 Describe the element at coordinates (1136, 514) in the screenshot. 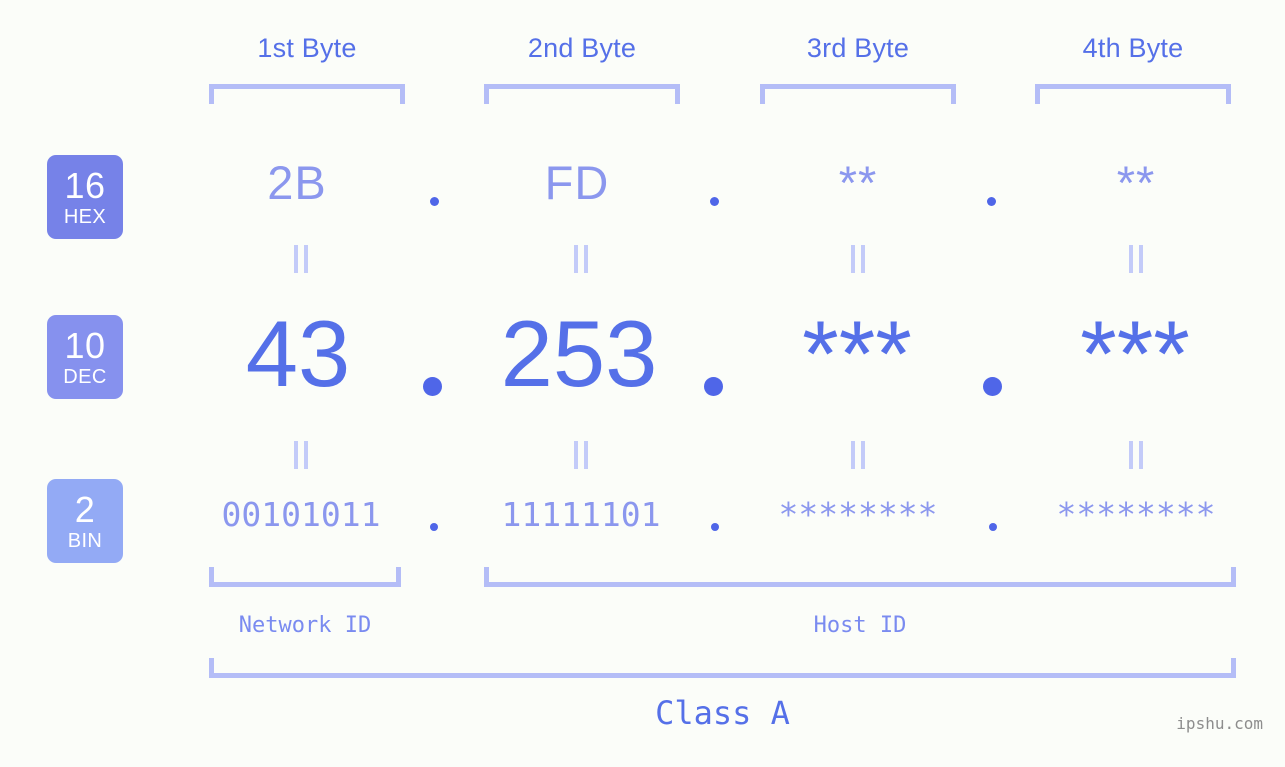

I see `bin-byte-4: ********` at that location.